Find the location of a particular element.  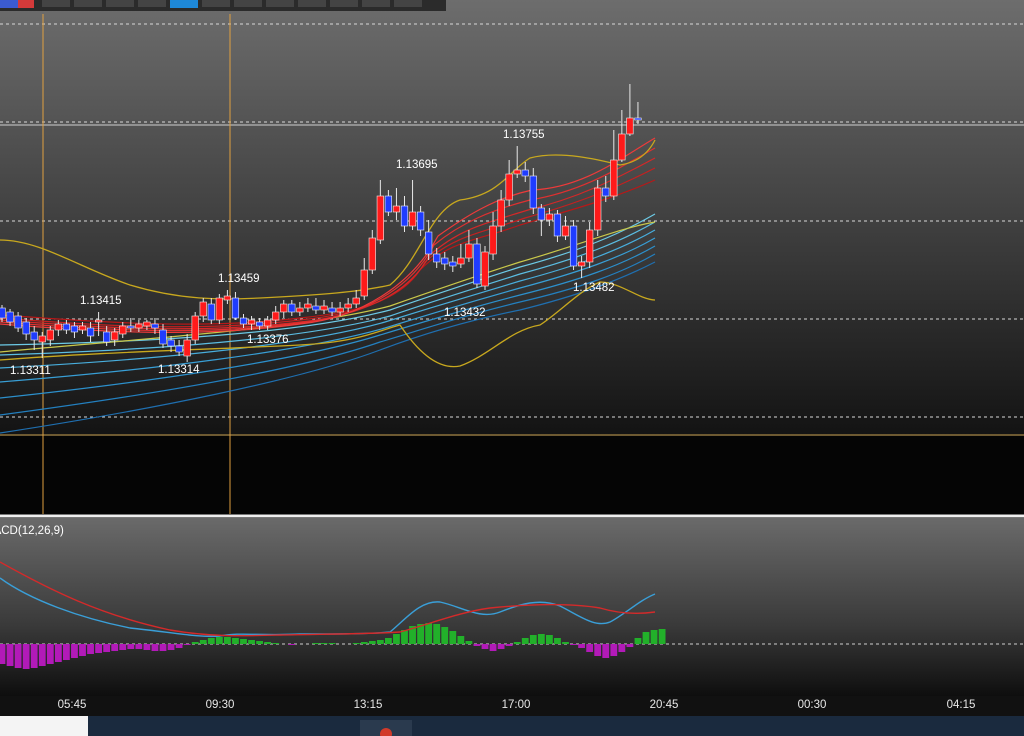

taskbar is located at coordinates (512, 726).